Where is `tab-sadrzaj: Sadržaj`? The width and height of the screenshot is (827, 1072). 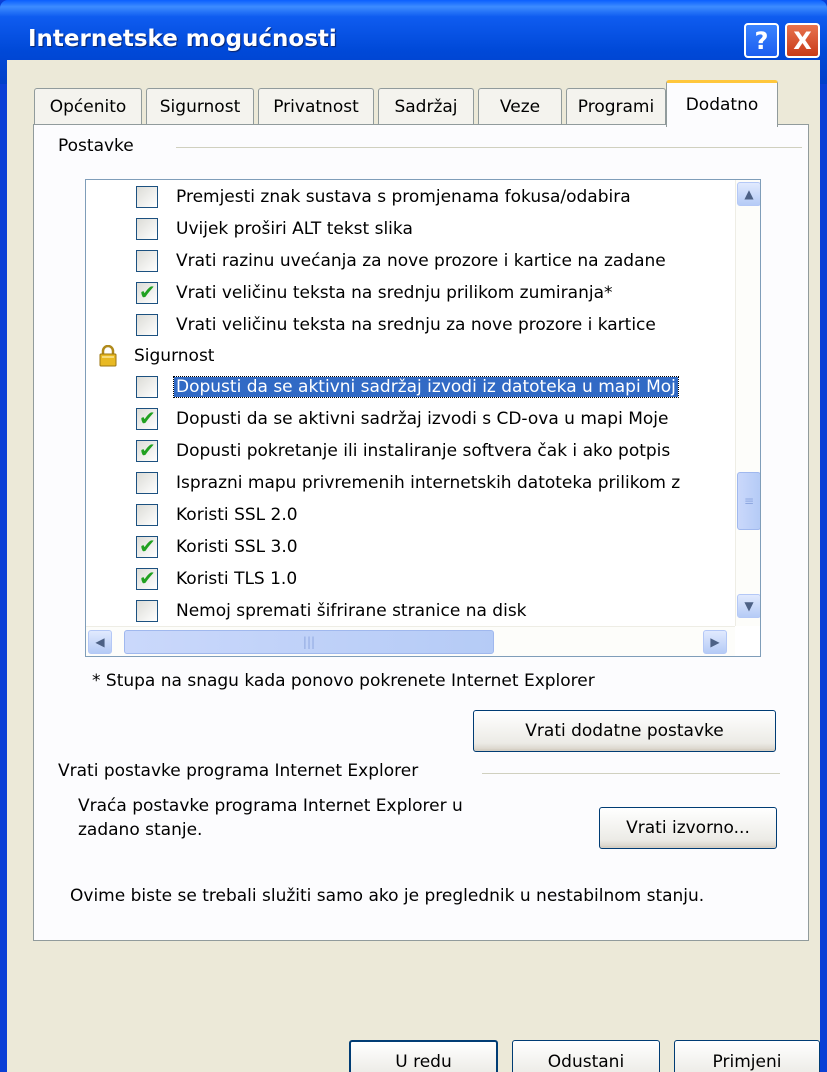 tab-sadrzaj: Sadržaj is located at coordinates (426, 106).